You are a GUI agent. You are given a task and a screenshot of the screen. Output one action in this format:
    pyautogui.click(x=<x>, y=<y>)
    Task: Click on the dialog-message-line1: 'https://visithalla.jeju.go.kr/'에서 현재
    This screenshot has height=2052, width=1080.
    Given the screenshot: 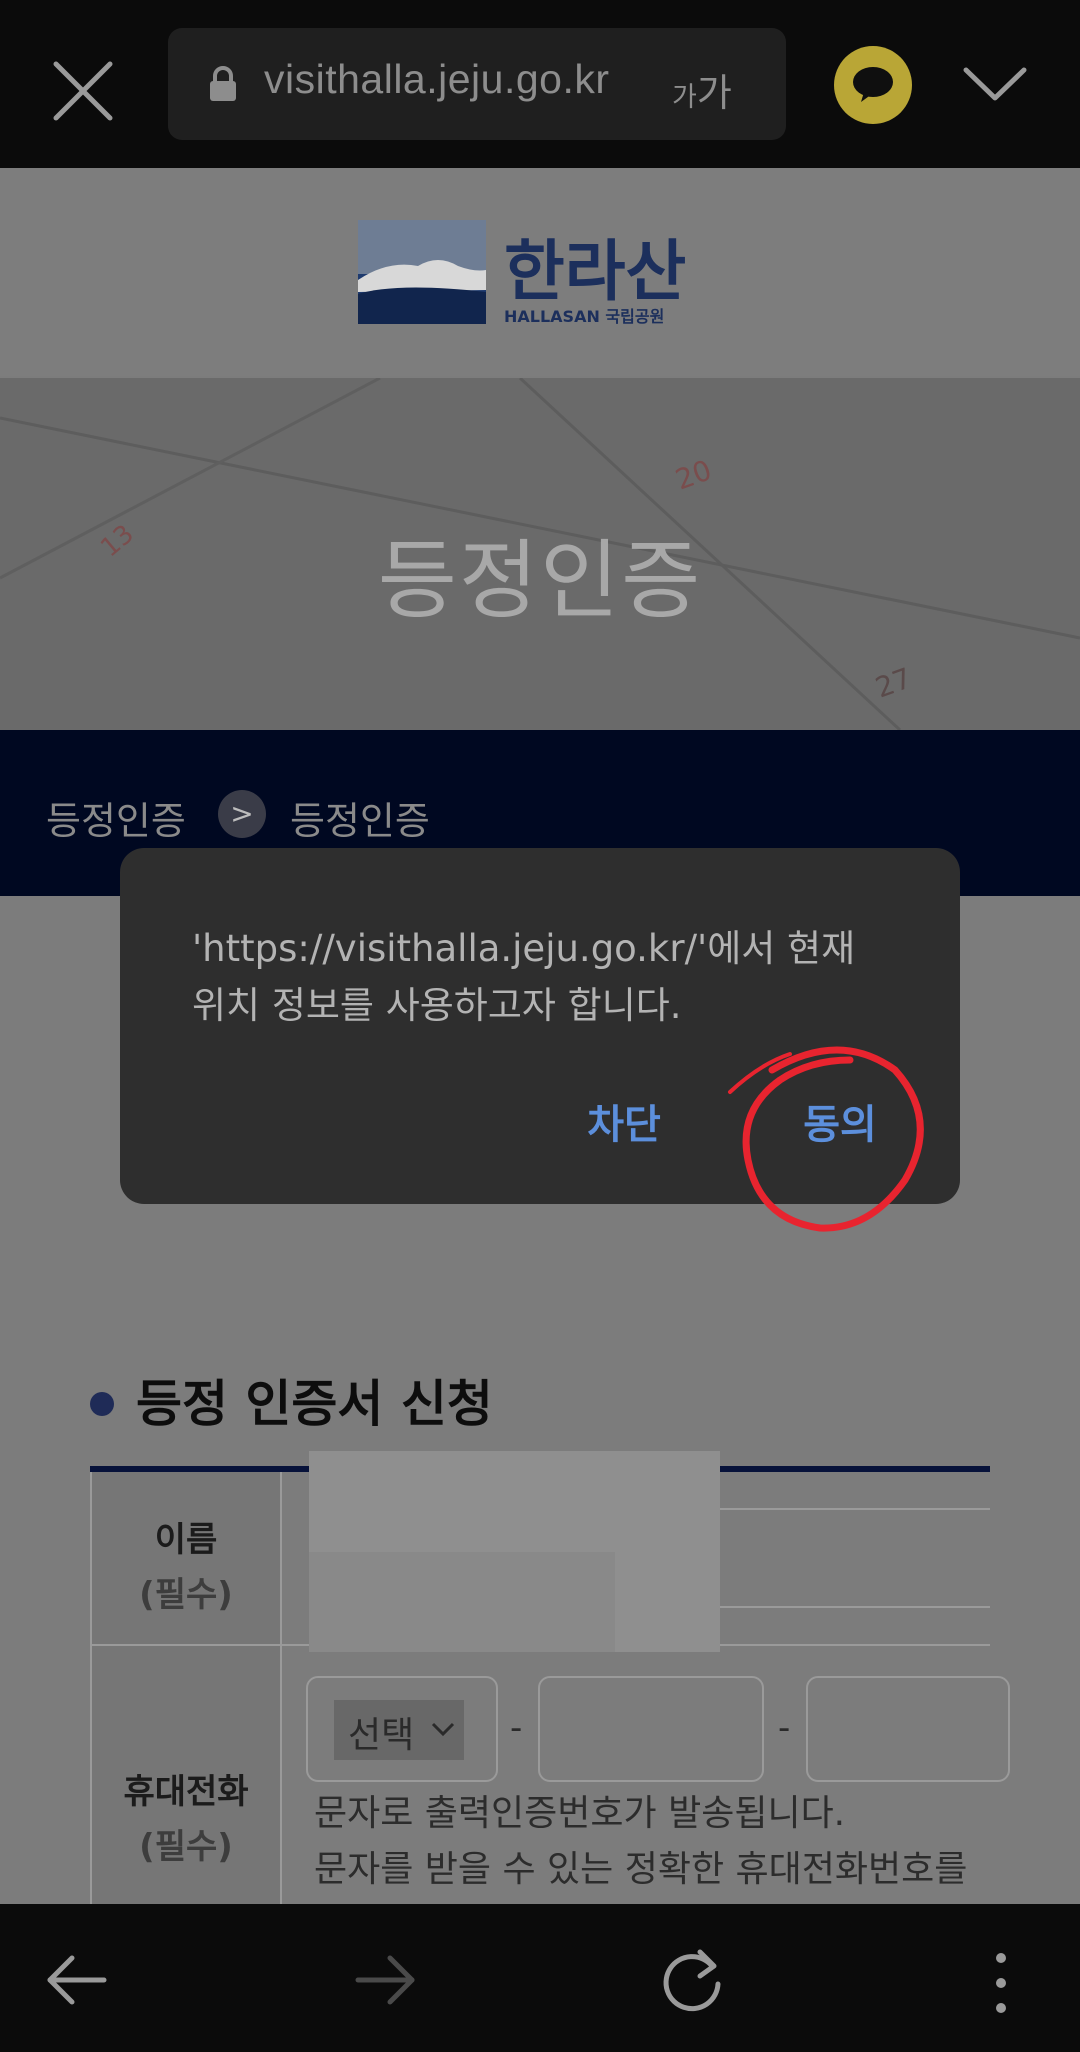 What is the action you would take?
    pyautogui.click(x=524, y=948)
    